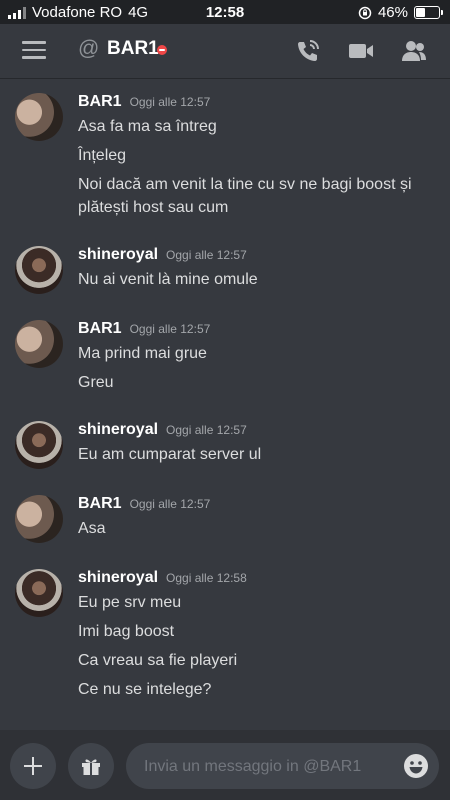  What do you see at coordinates (264, 767) in the screenshot?
I see `message-input` at bounding box center [264, 767].